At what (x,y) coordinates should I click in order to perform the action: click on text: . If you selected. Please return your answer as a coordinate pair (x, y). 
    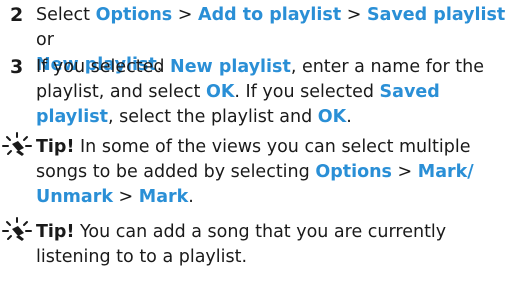
    Looking at the image, I should click on (307, 92).